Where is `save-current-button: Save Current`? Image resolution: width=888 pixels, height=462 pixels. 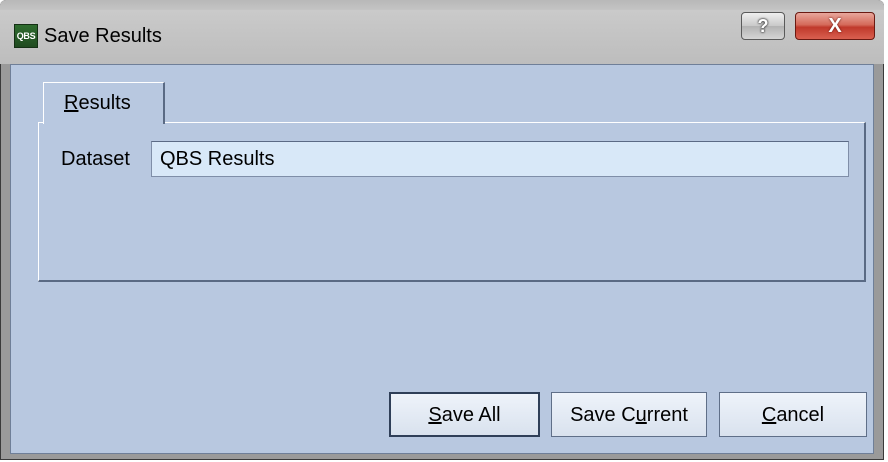
save-current-button: Save Current is located at coordinates (629, 414).